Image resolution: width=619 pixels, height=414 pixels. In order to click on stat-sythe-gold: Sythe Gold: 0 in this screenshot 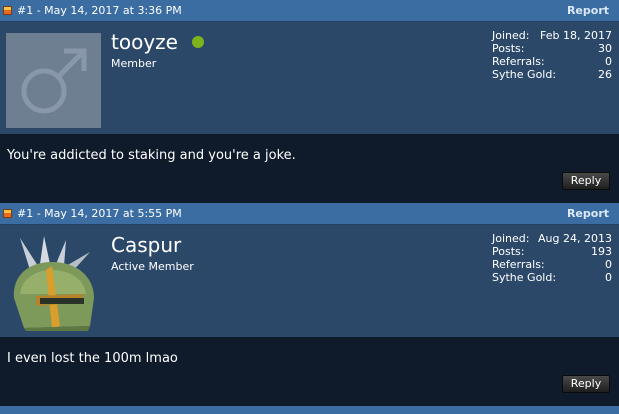, I will do `click(552, 277)`.